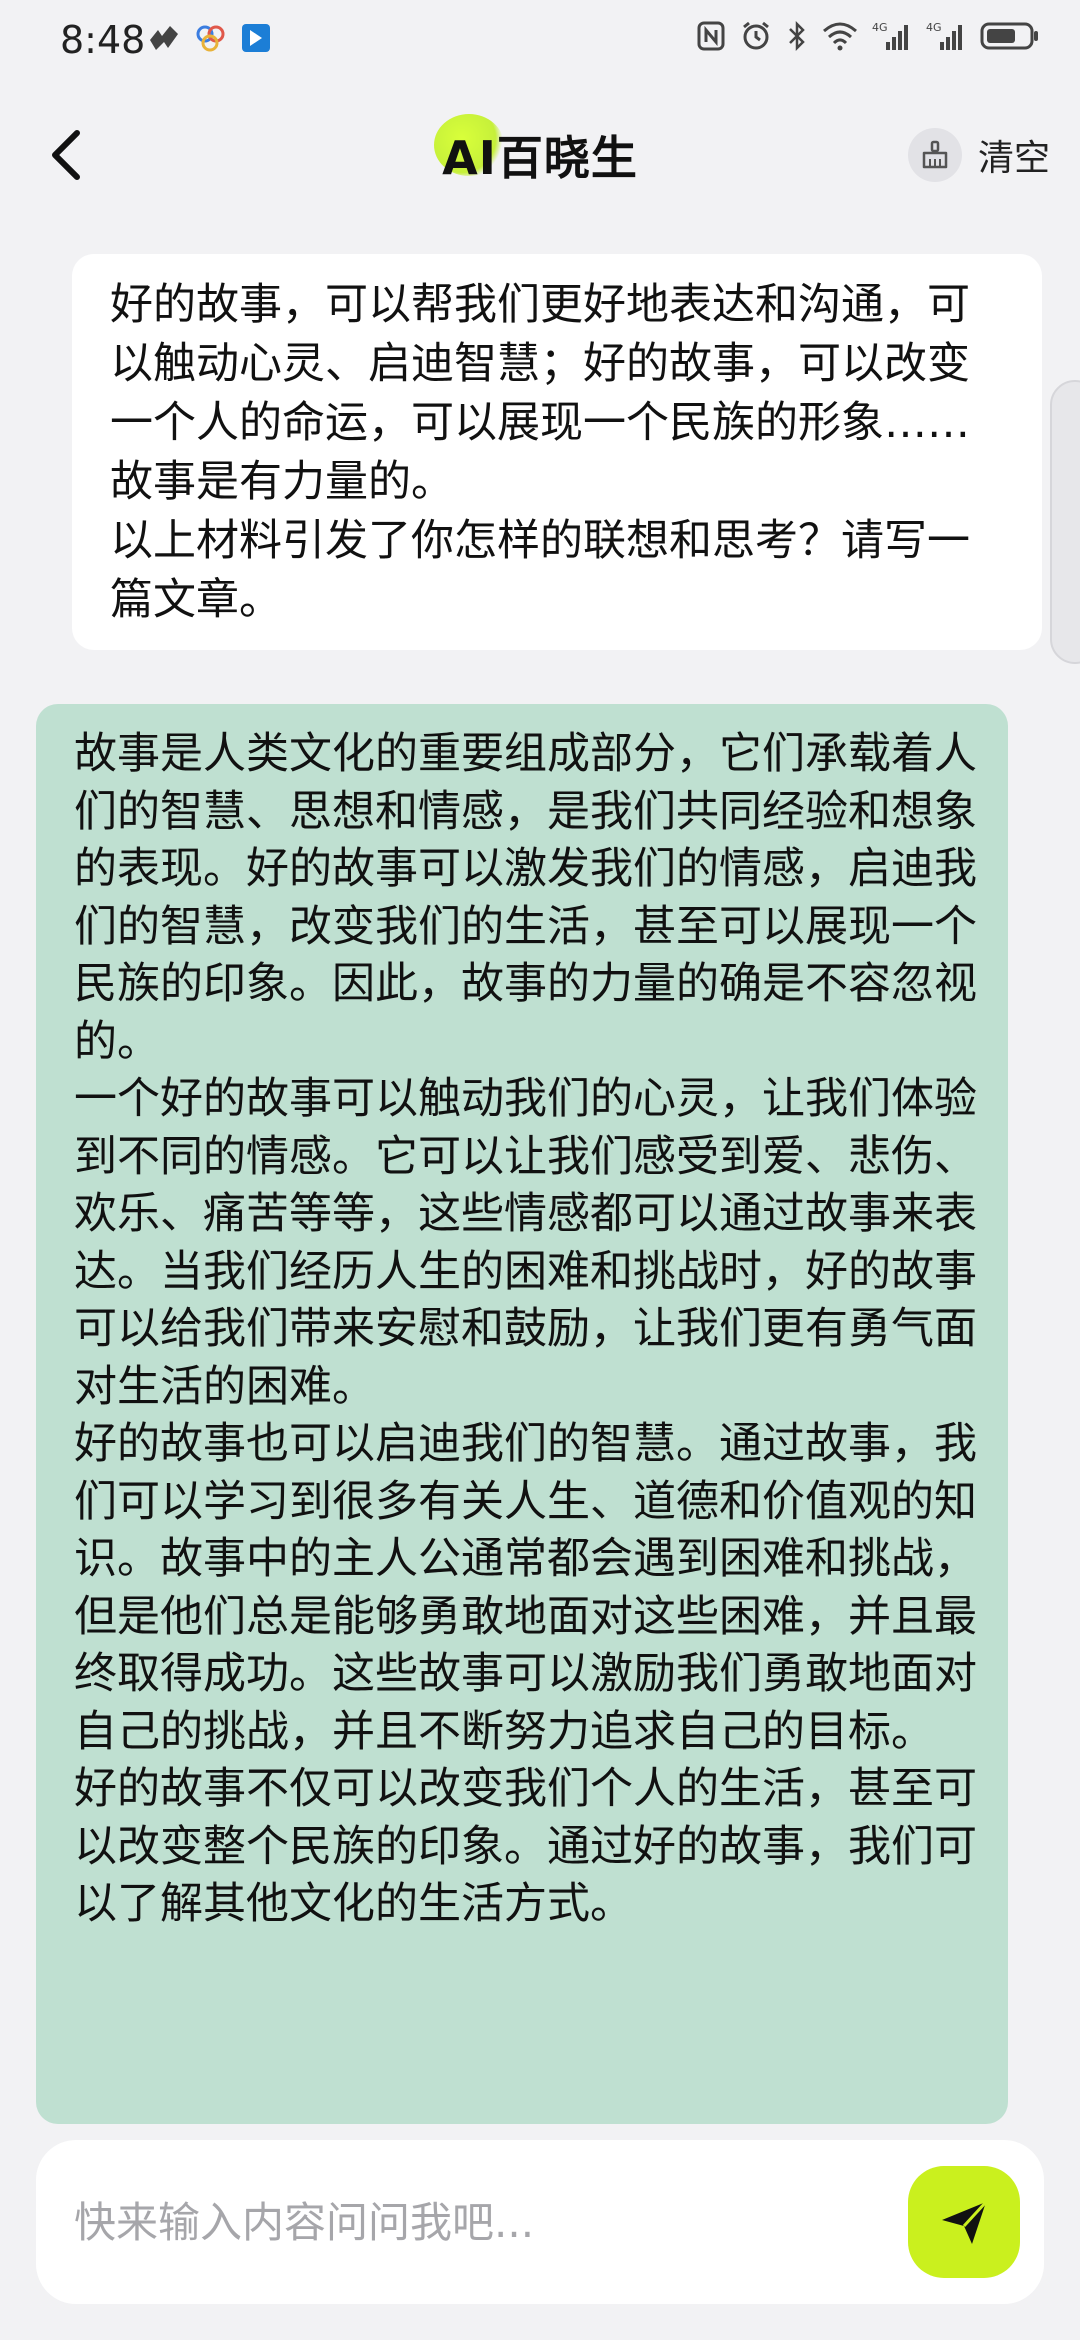 This screenshot has width=1080, height=2340. I want to click on bluetooth-icon, so click(797, 36).